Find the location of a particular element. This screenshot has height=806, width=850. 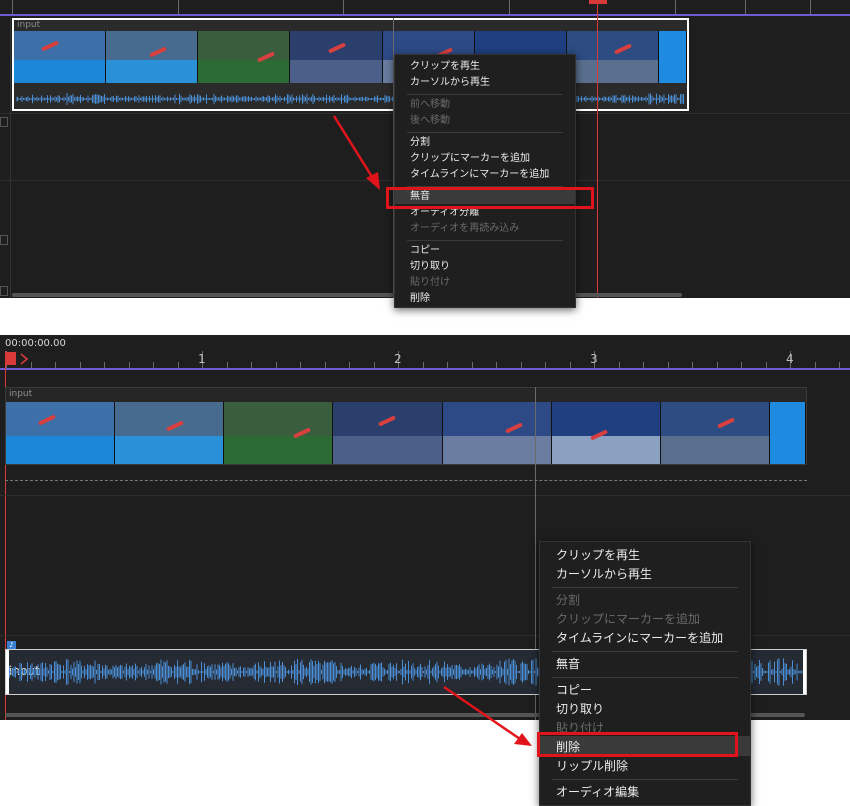

highlight-box-mute is located at coordinates (490, 198).